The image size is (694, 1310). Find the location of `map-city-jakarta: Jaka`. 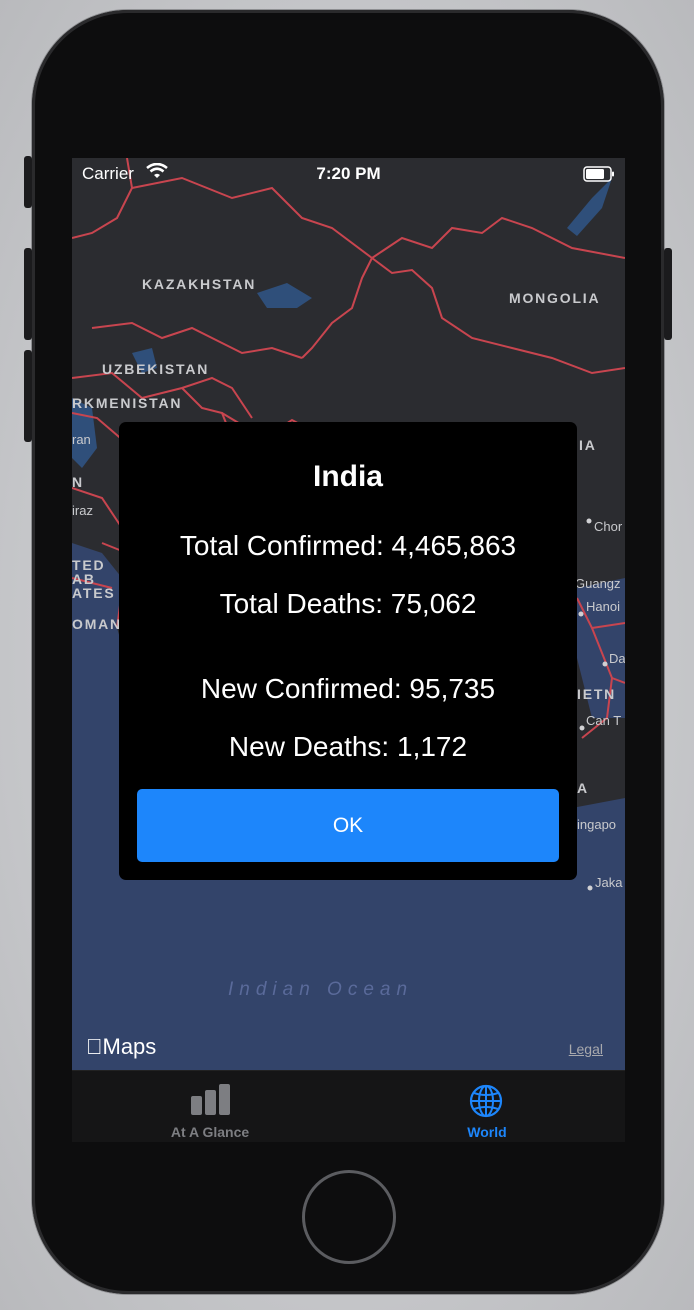

map-city-jakarta: Jaka is located at coordinates (609, 882).